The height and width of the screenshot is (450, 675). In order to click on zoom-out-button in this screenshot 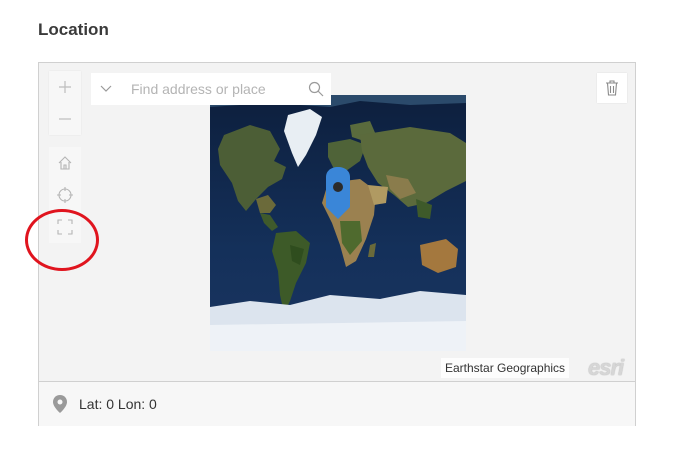, I will do `click(65, 119)`.